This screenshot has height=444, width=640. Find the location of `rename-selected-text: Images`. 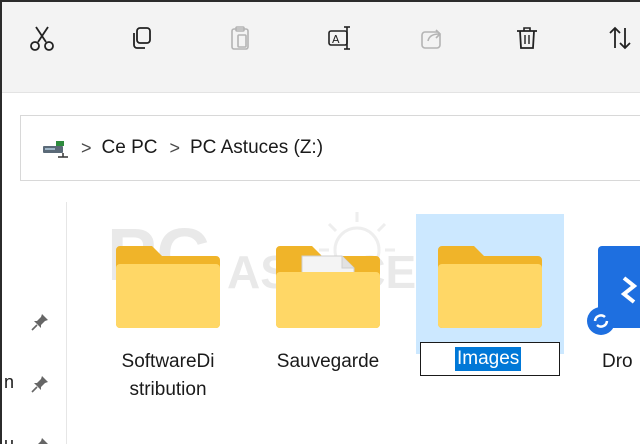

rename-selected-text: Images is located at coordinates (488, 359).